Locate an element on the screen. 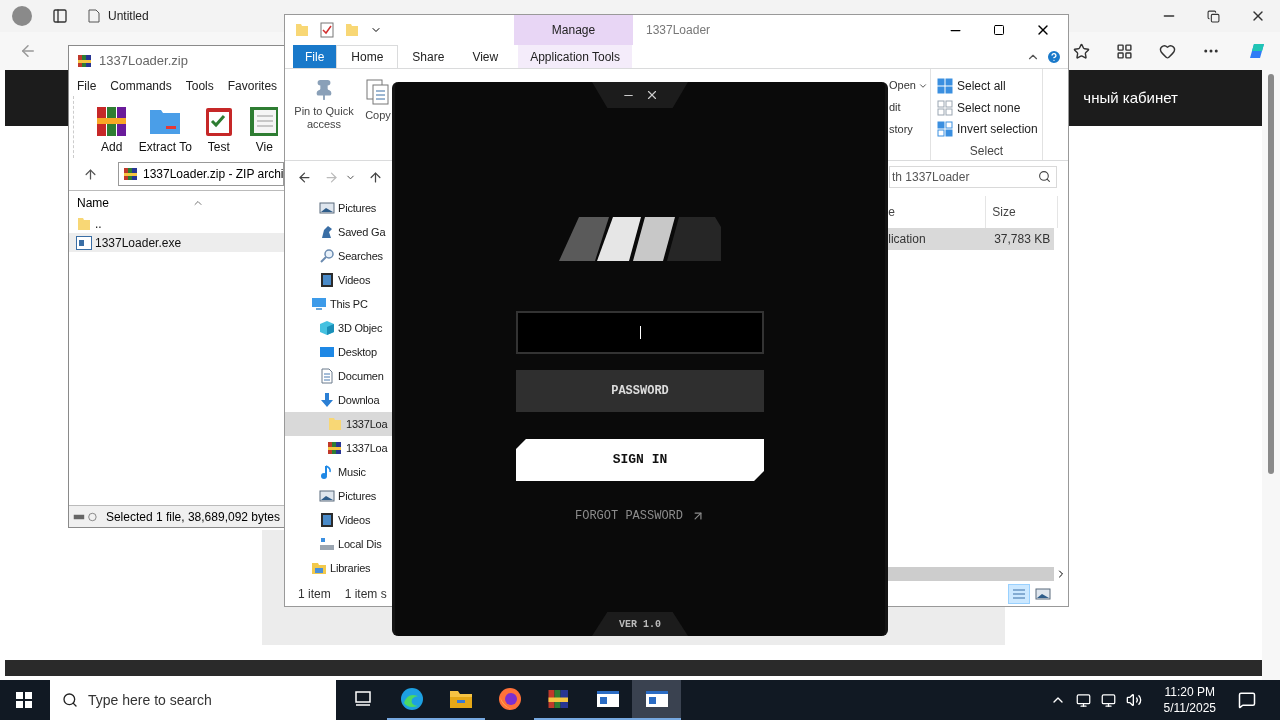  fox-globe-icon is located at coordinates (509, 699).